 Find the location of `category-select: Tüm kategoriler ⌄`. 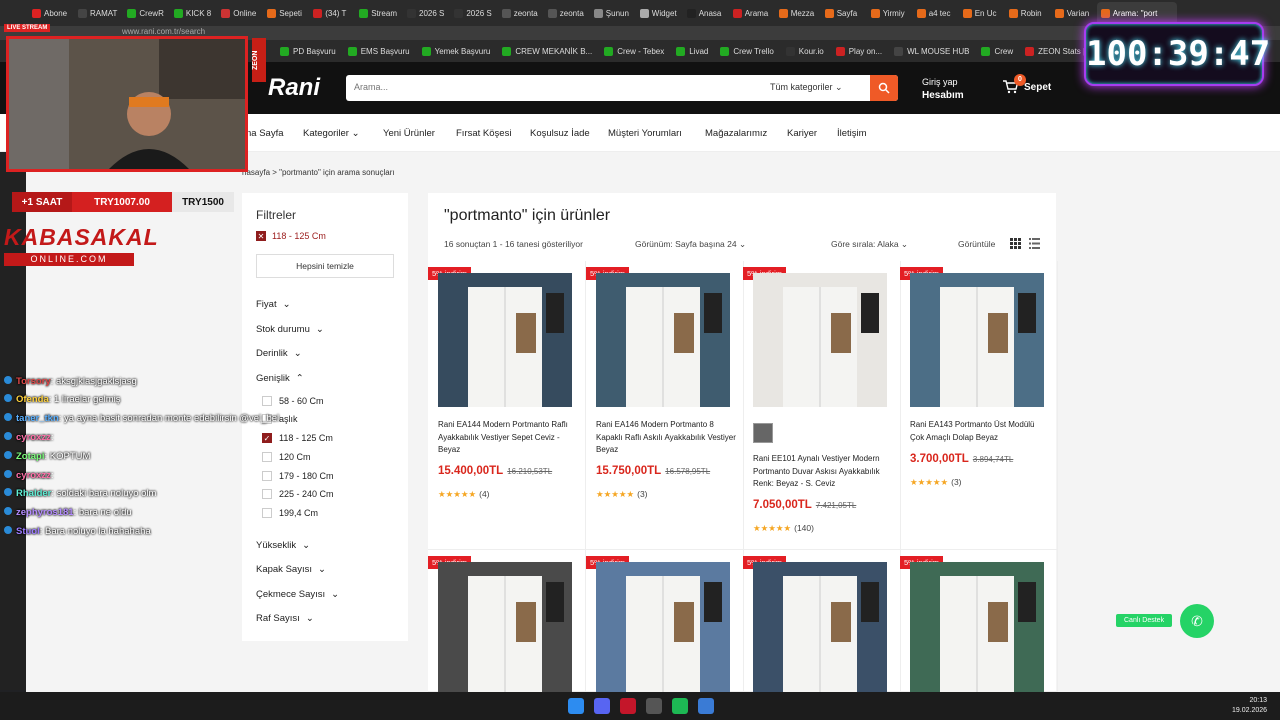

category-select: Tüm kategoriler ⌄ is located at coordinates (806, 87).